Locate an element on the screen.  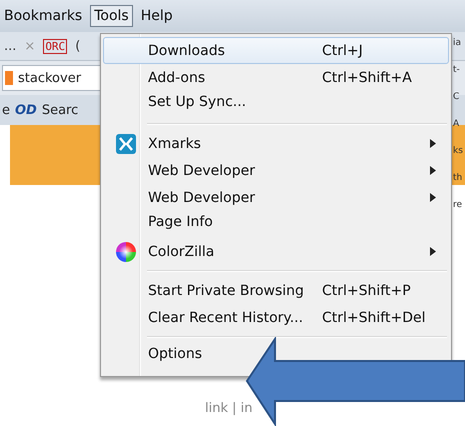
page-text: ia is located at coordinates (457, 43).